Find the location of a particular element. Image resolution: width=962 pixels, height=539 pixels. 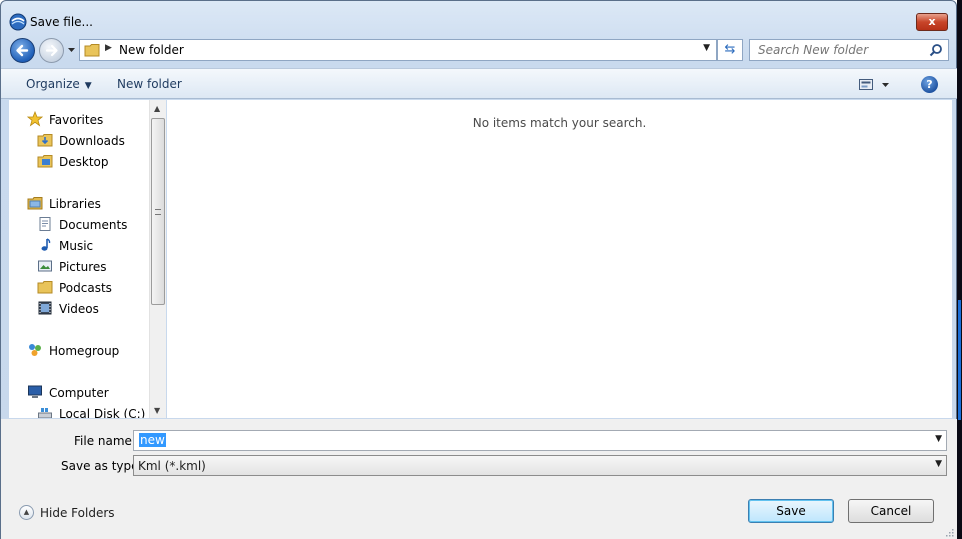

new-folder-button: New folder is located at coordinates (149, 84).